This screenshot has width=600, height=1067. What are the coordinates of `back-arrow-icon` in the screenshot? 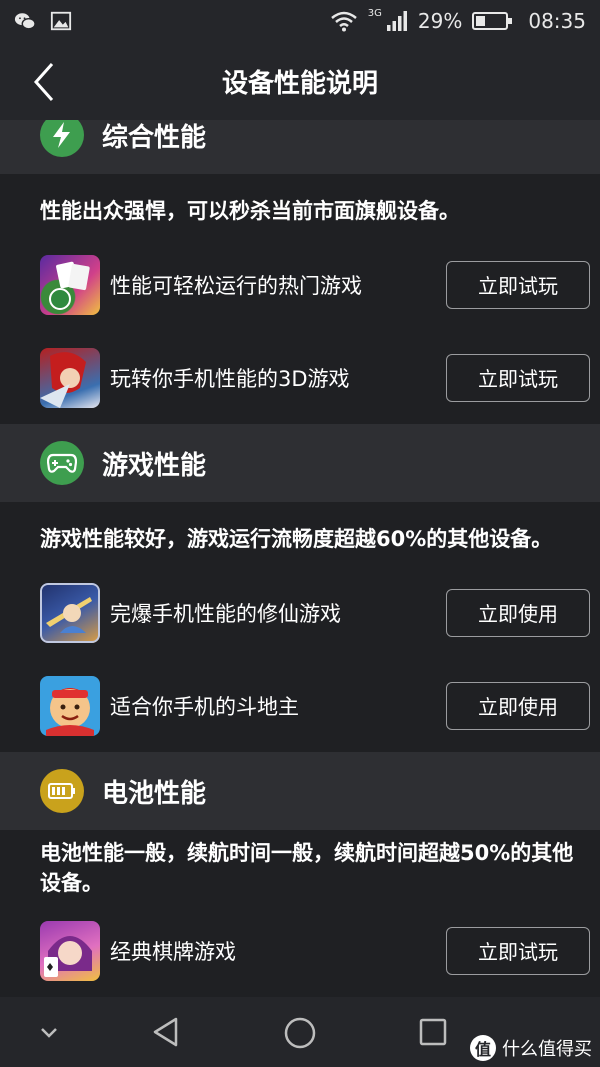 It's located at (45, 82).